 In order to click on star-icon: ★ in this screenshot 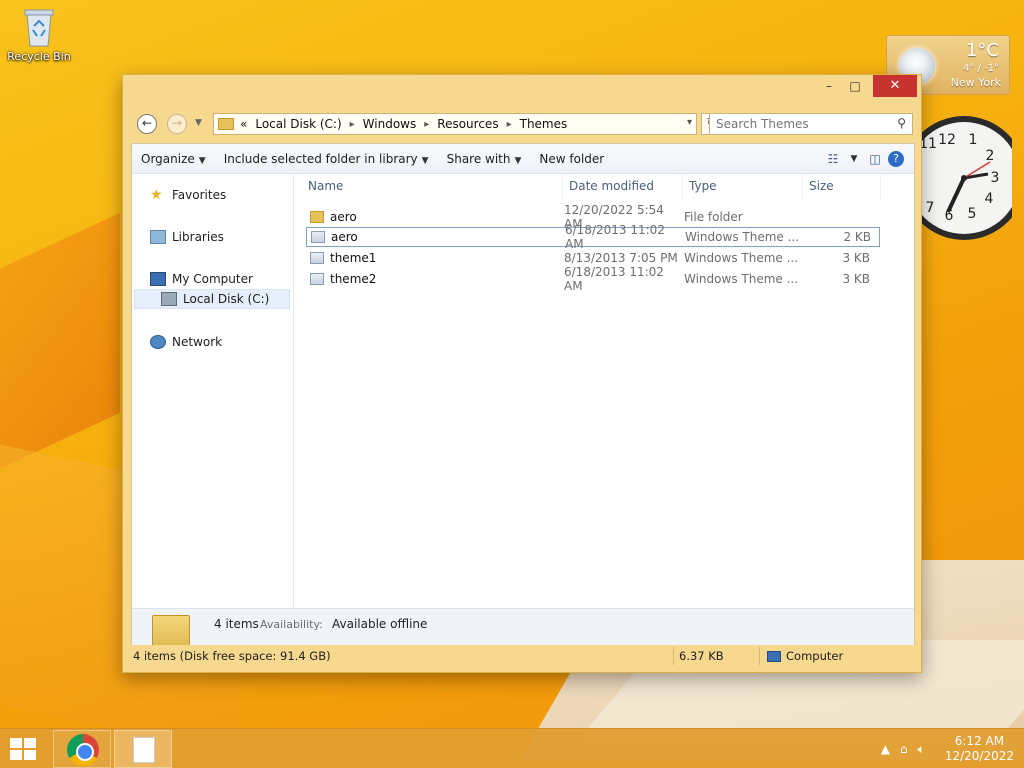, I will do `click(156, 195)`.